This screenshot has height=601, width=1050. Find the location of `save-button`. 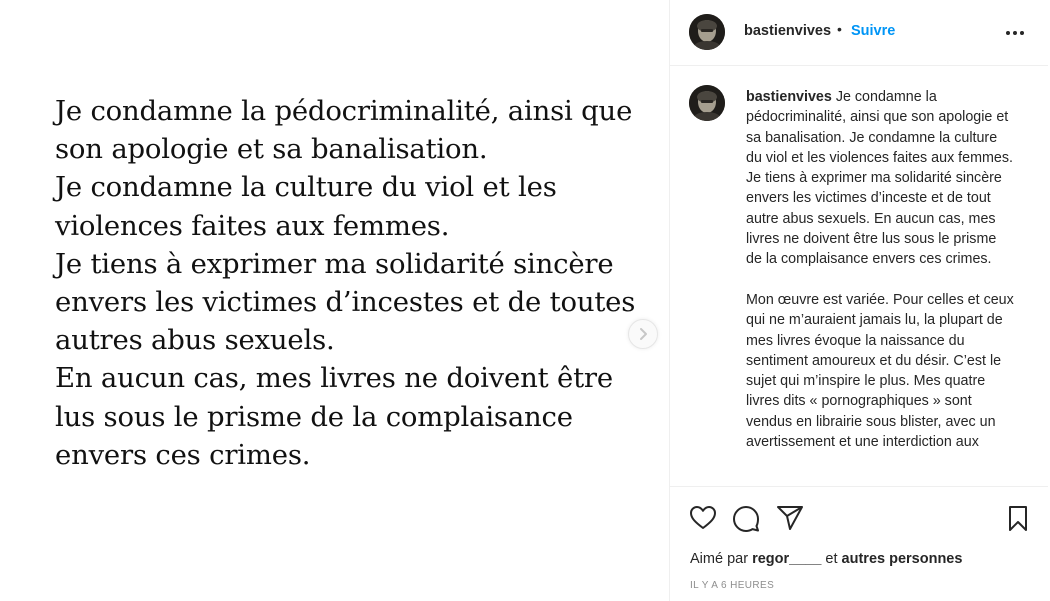

save-button is located at coordinates (1018, 518).